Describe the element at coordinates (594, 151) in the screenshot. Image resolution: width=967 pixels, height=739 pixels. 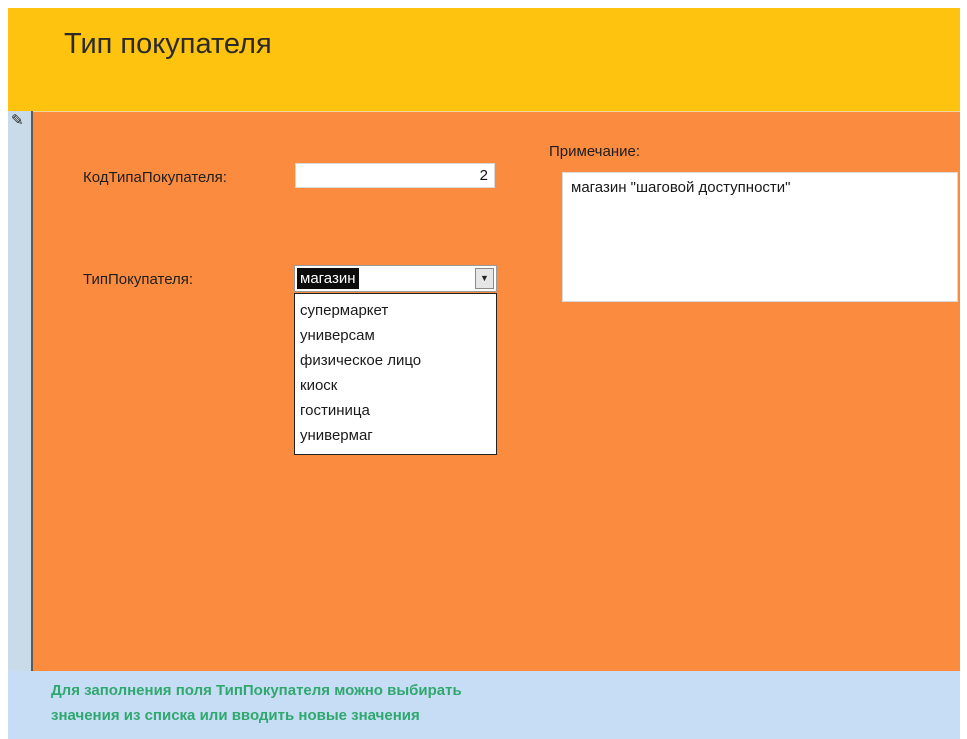
I see `notes-label: Примечание:` at that location.